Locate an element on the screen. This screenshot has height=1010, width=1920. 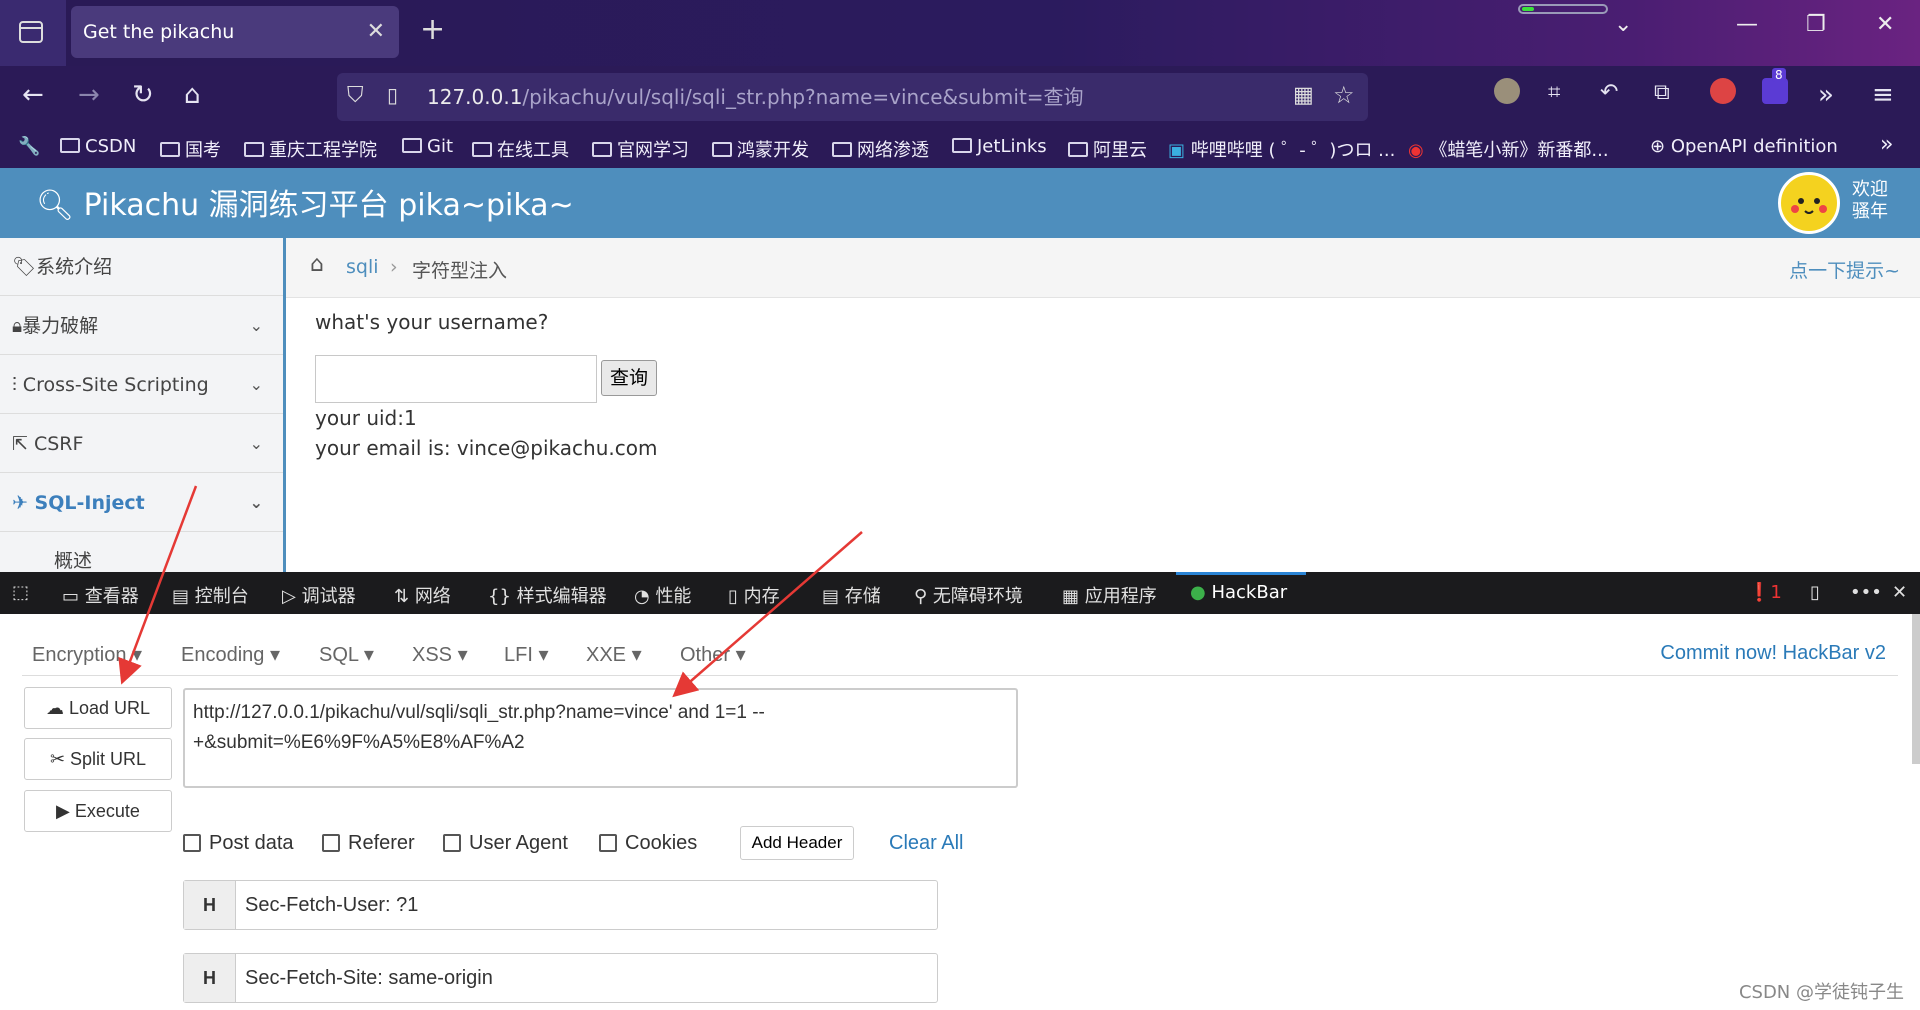
site-logo: 🔍︎ Pikachu 漏洞练习平台 pika~pika~ is located at coordinates (305, 202).